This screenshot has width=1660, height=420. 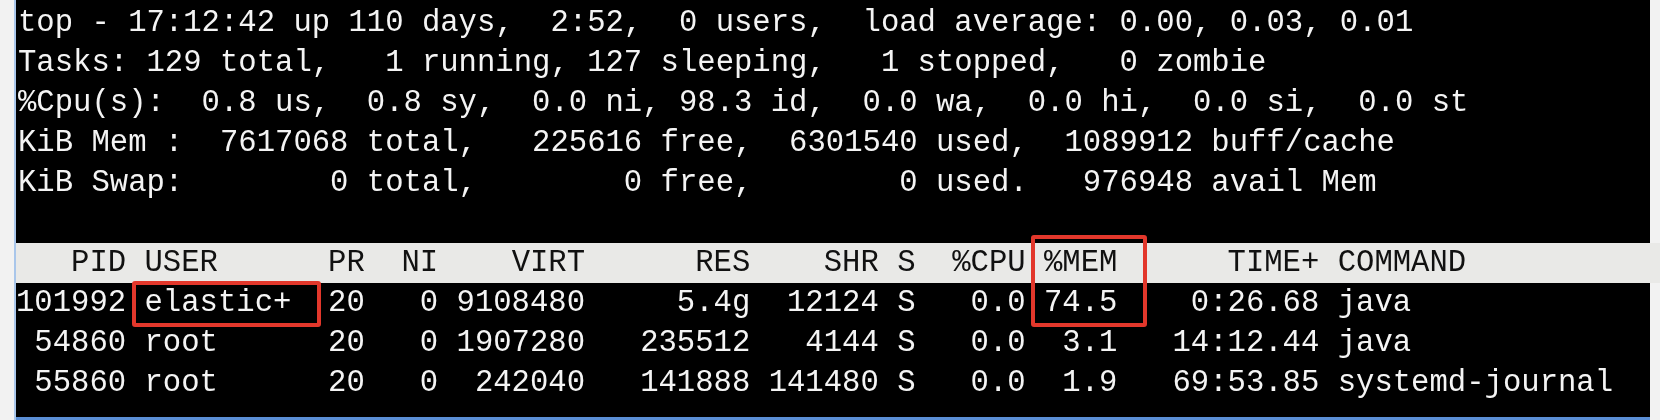 What do you see at coordinates (823, 383) in the screenshot?
I see `table-cell-text: 141480` at bounding box center [823, 383].